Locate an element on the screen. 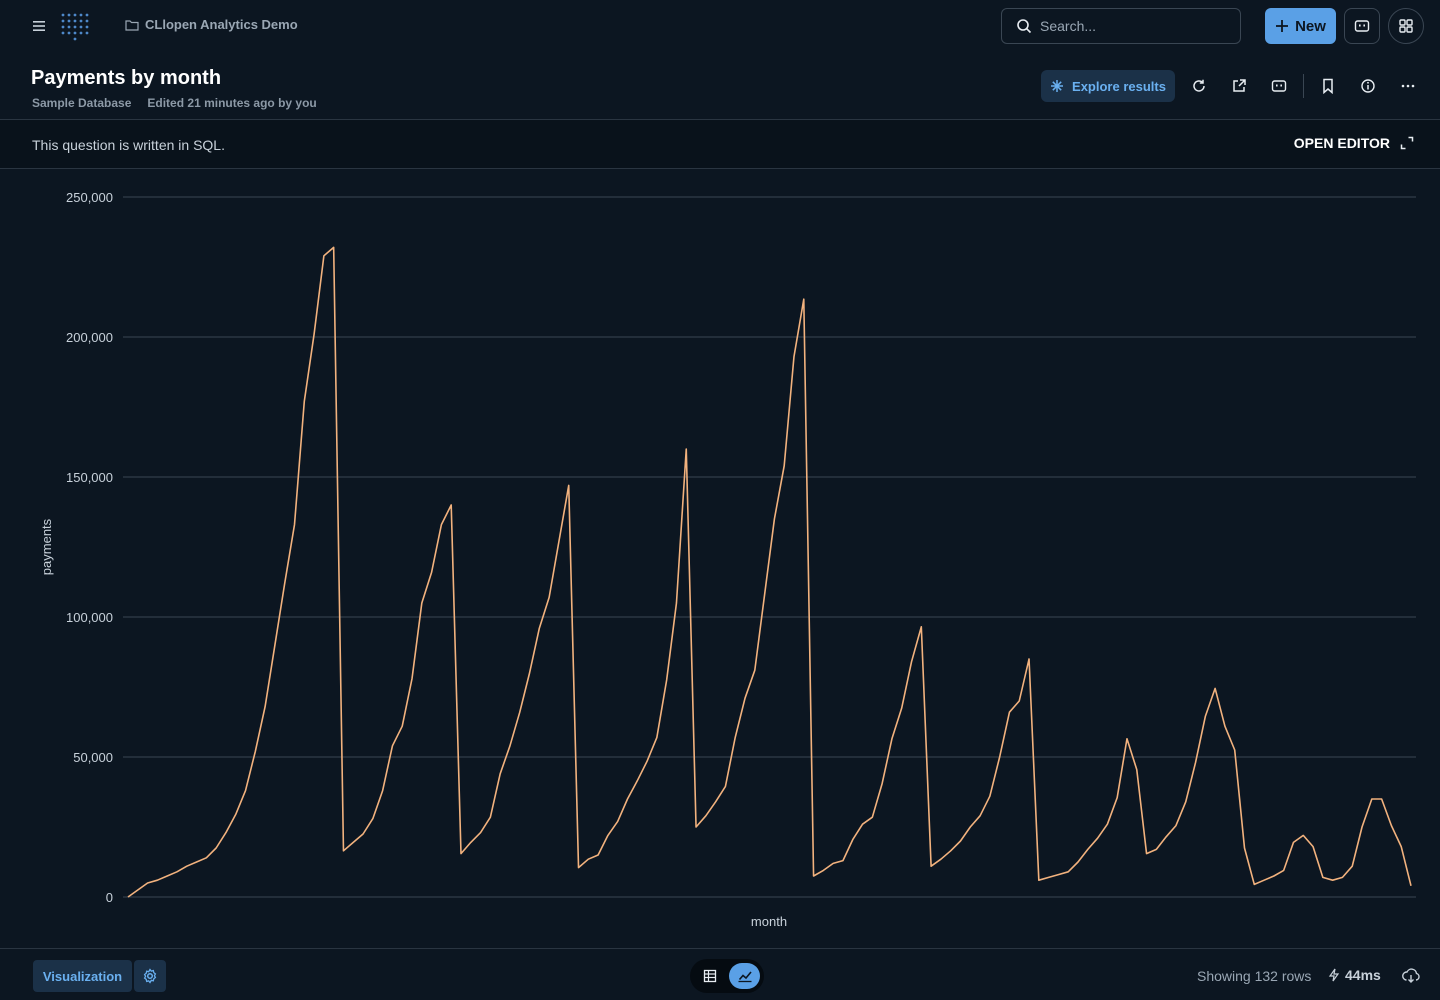 Image resolution: width=1440 pixels, height=1000 pixels. apps-button is located at coordinates (1406, 26).